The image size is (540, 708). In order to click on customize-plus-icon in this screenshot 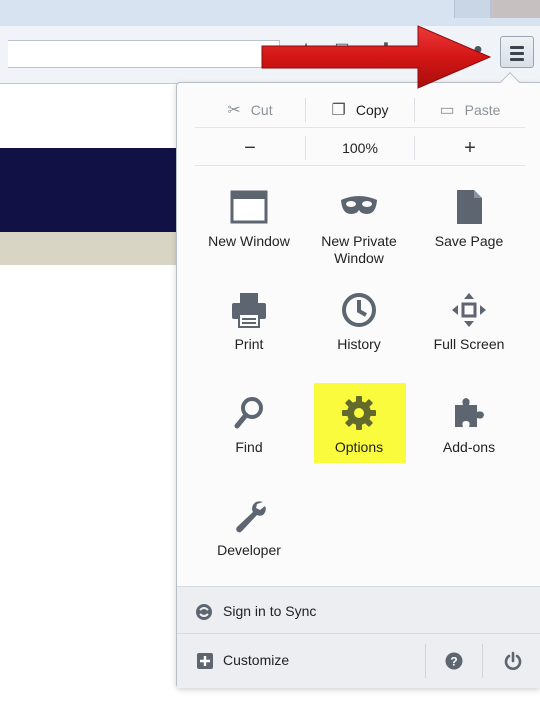, I will do `click(205, 661)`.